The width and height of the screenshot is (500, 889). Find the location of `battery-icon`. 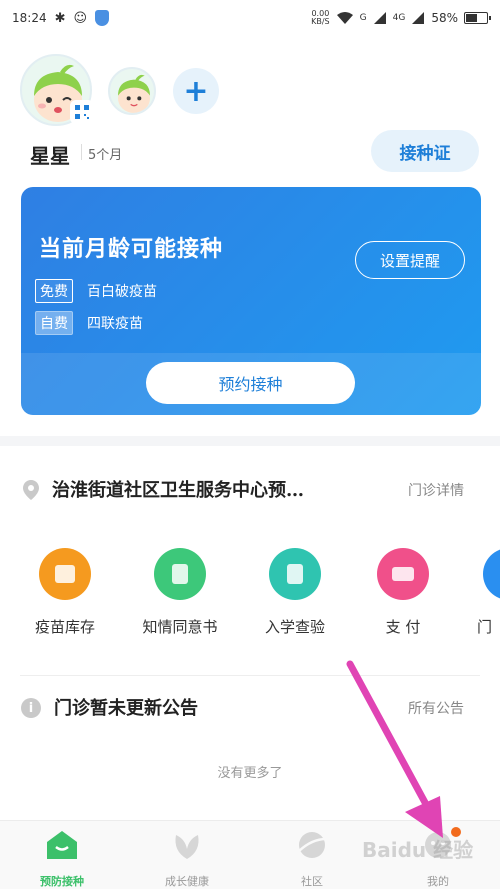

battery-icon is located at coordinates (477, 18).